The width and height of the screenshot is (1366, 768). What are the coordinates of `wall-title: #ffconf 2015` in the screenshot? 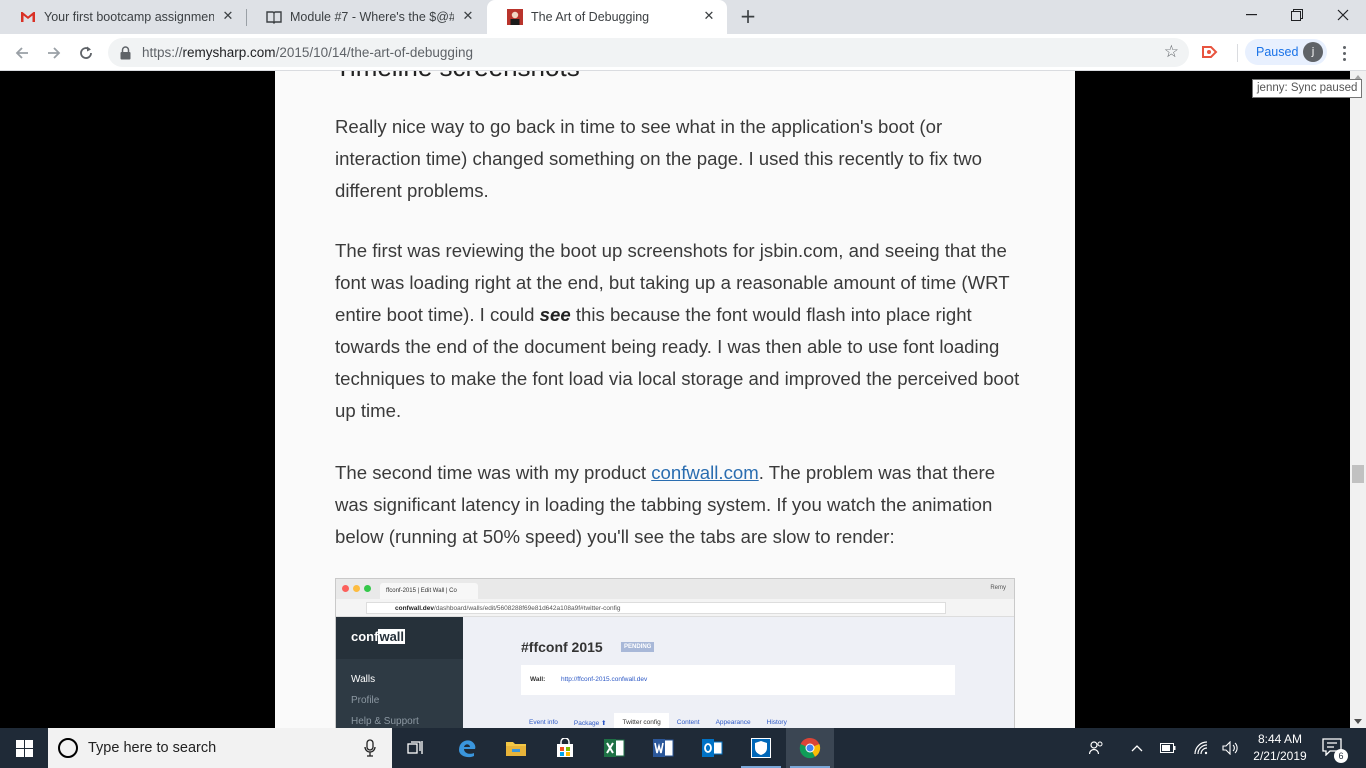 It's located at (562, 647).